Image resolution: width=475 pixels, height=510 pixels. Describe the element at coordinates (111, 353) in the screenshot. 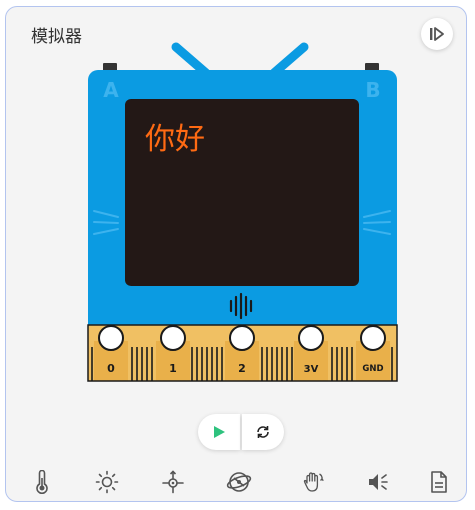

I see `pin-0: 0` at that location.